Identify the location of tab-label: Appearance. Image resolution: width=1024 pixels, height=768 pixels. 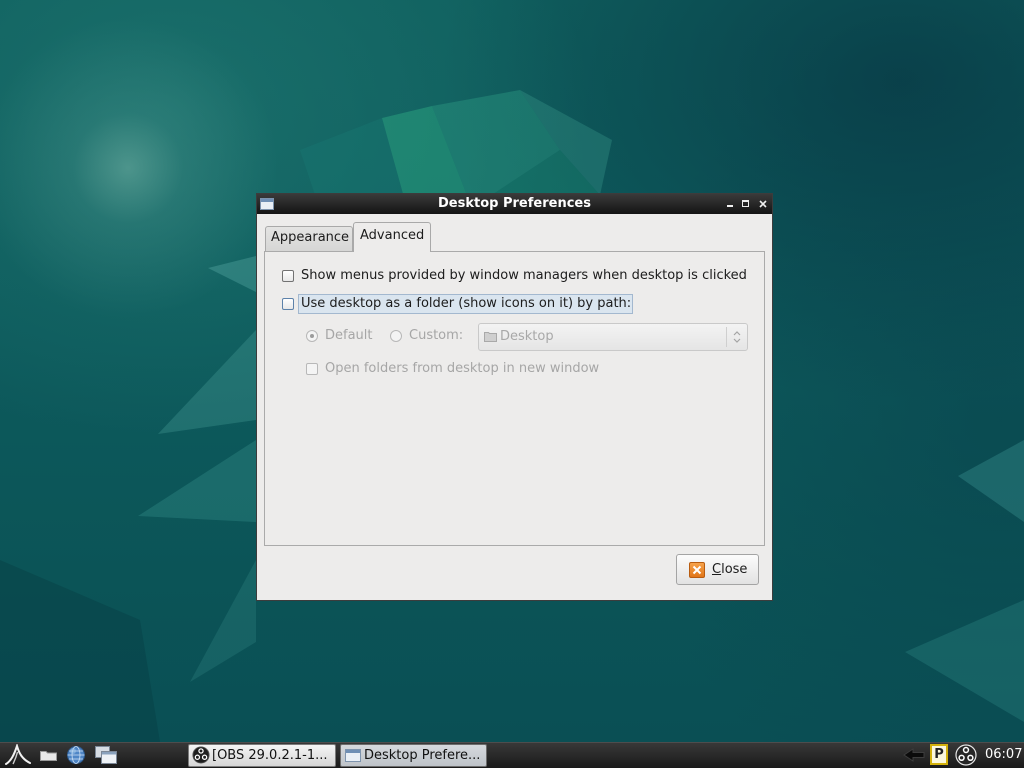
(310, 237).